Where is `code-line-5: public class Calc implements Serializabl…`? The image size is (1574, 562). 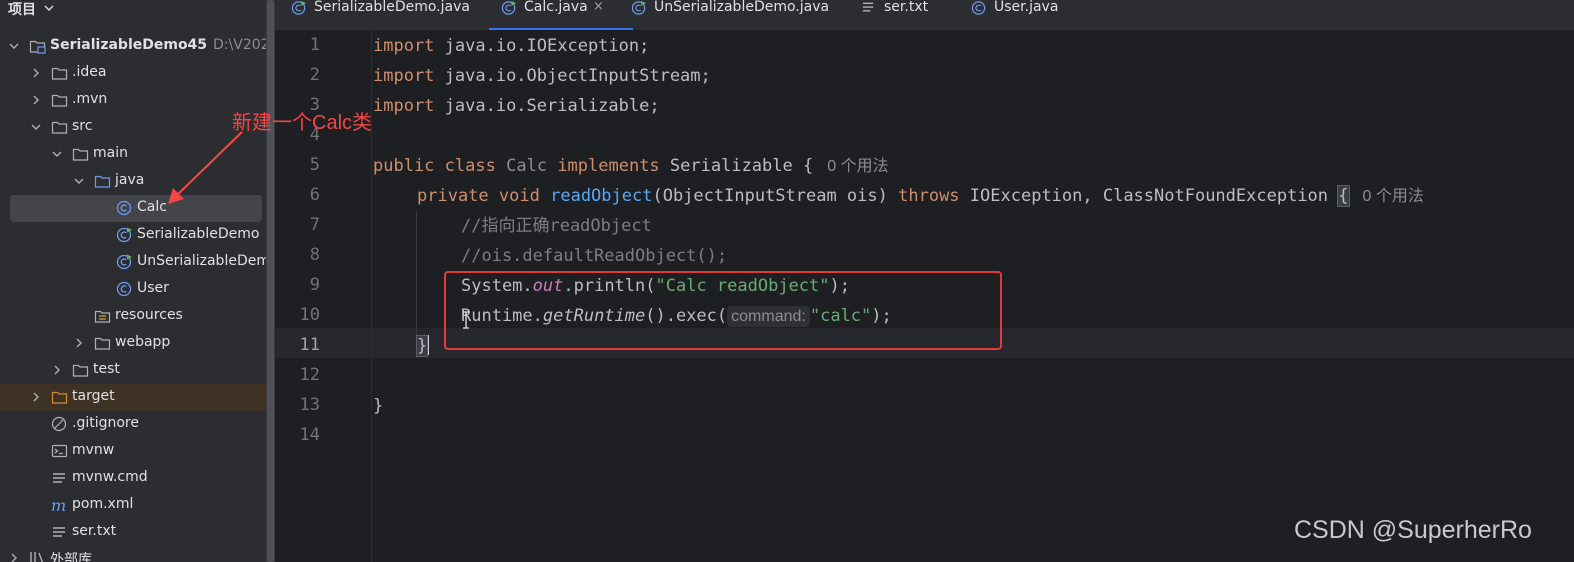 code-line-5: public class Calc implements Serializabl… is located at coordinates (631, 166).